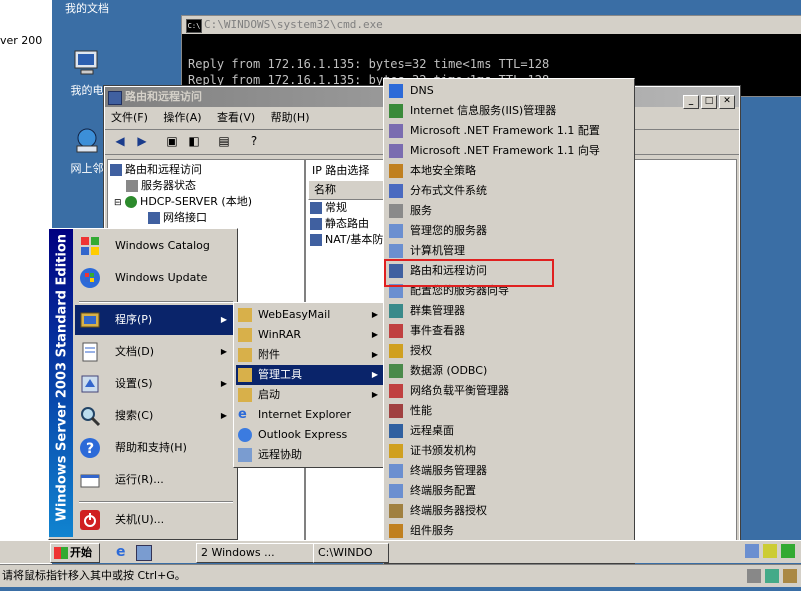 The height and width of the screenshot is (591, 801). Describe the element at coordinates (224, 141) in the screenshot. I see `export-list-icon: ▤` at that location.